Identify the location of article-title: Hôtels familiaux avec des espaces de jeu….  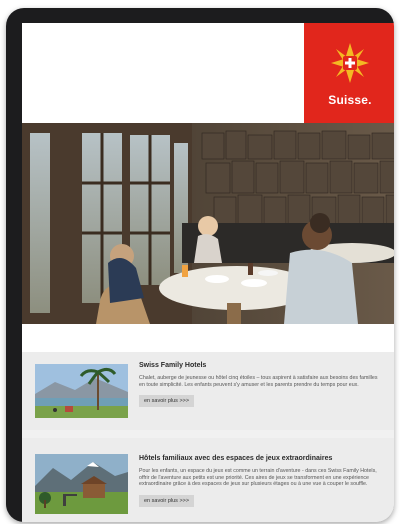
(236, 458).